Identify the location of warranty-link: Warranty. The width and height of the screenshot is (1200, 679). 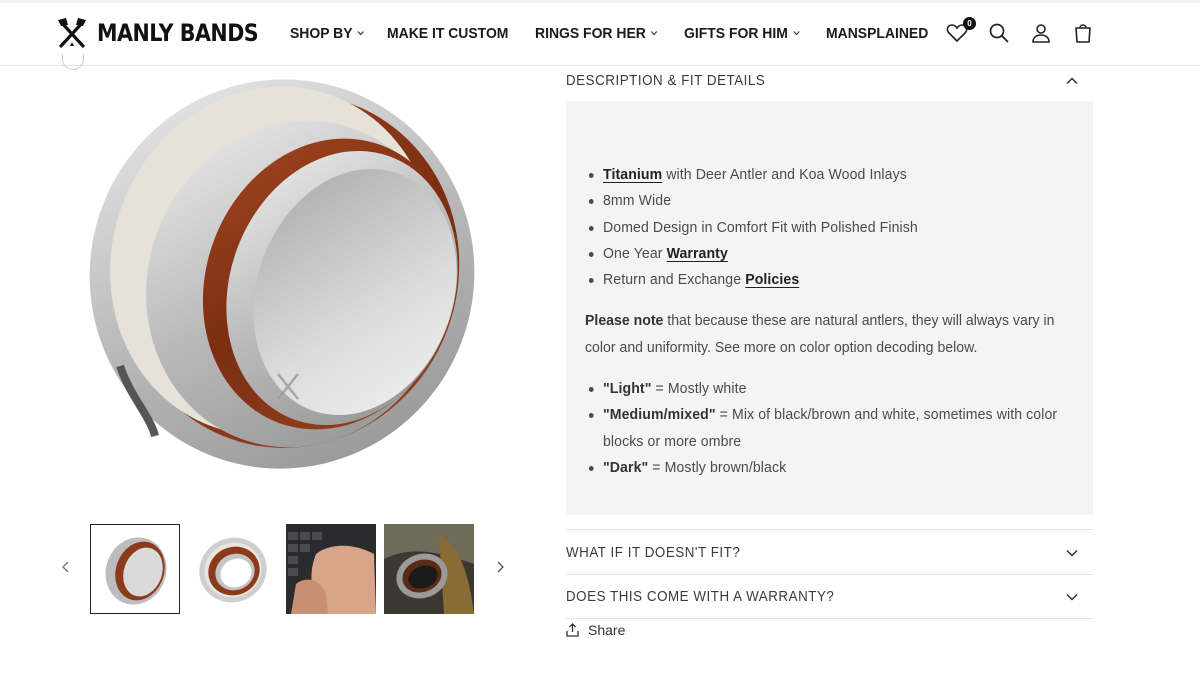
(697, 253).